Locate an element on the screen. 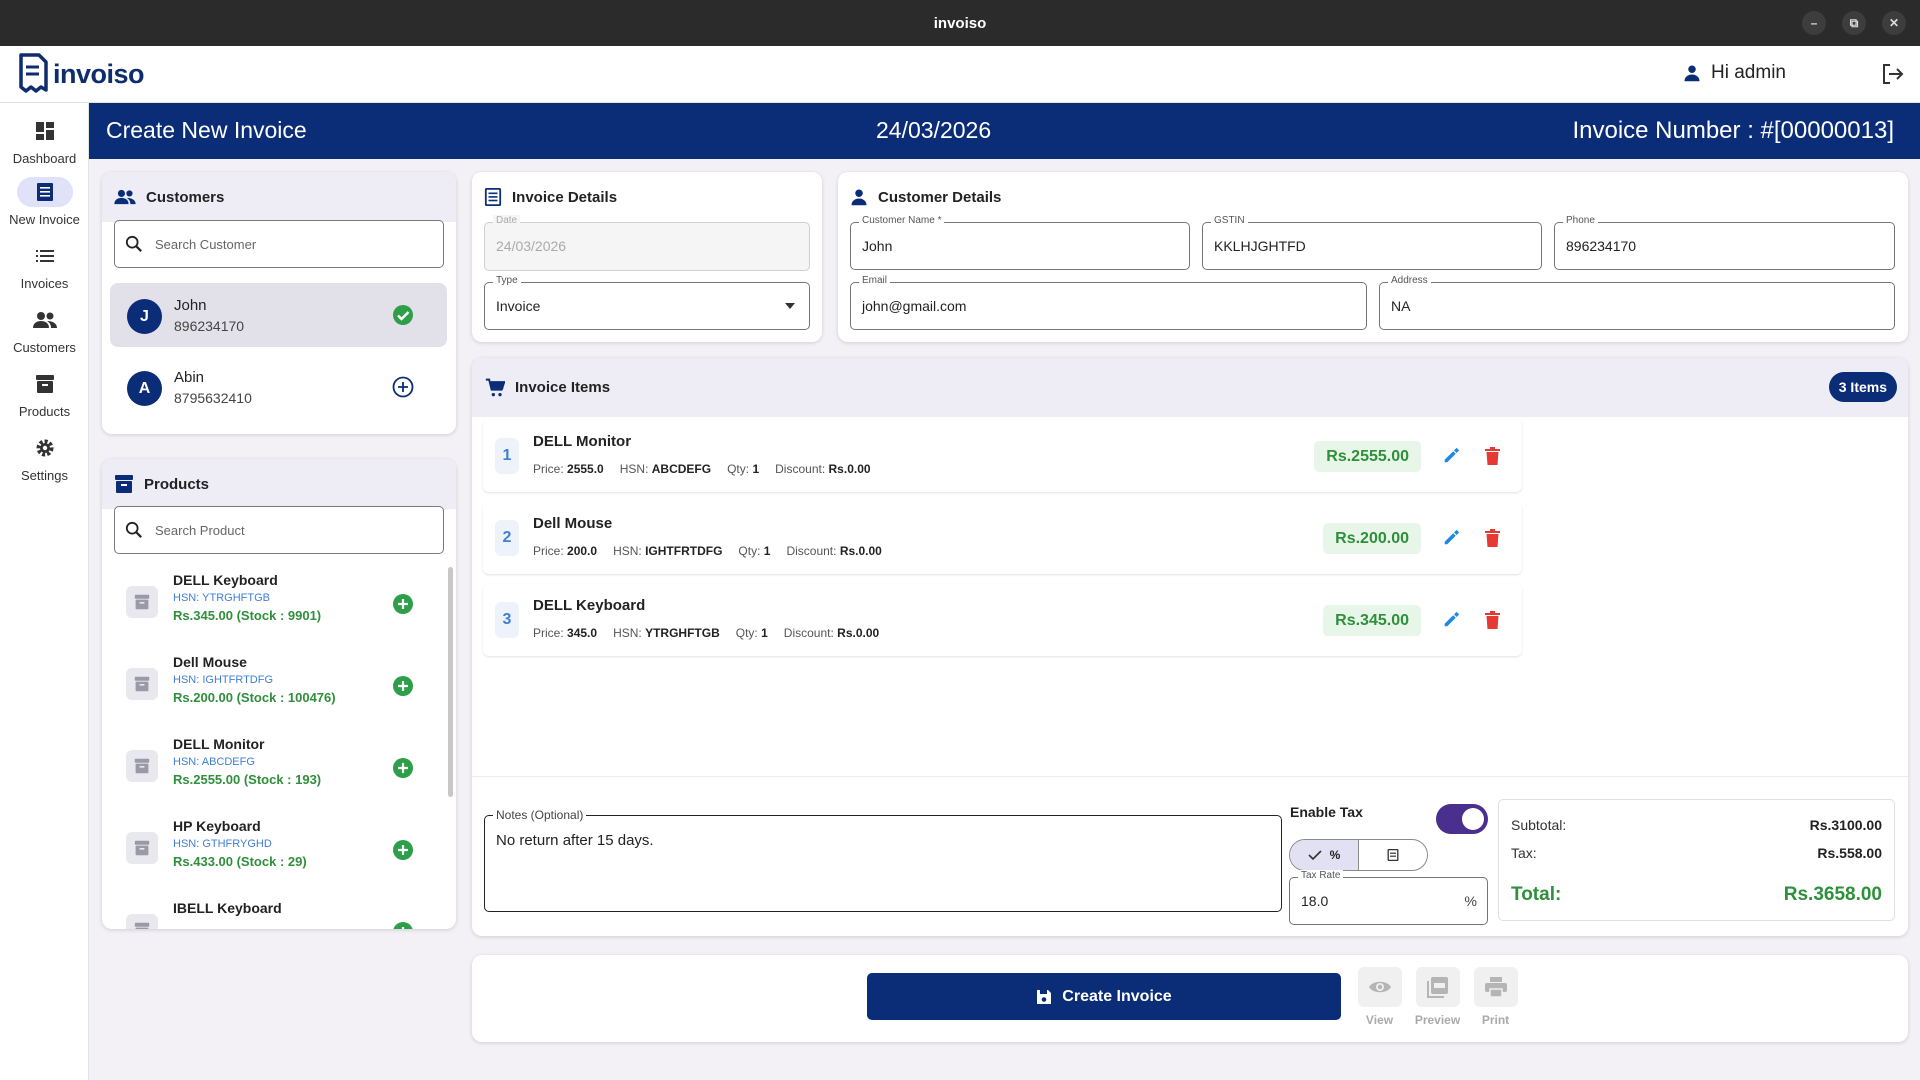 The image size is (1920, 1080). sidebar-item-new-invoice: New Invoice is located at coordinates (44, 202).